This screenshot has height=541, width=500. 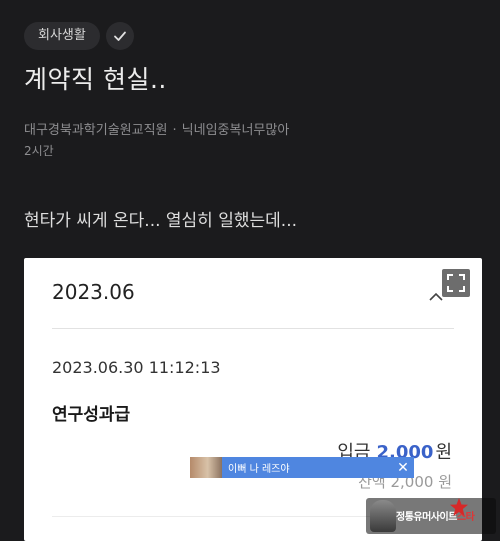 I want to click on watermark-logo: 정통유머사이트스타, so click(x=431, y=516).